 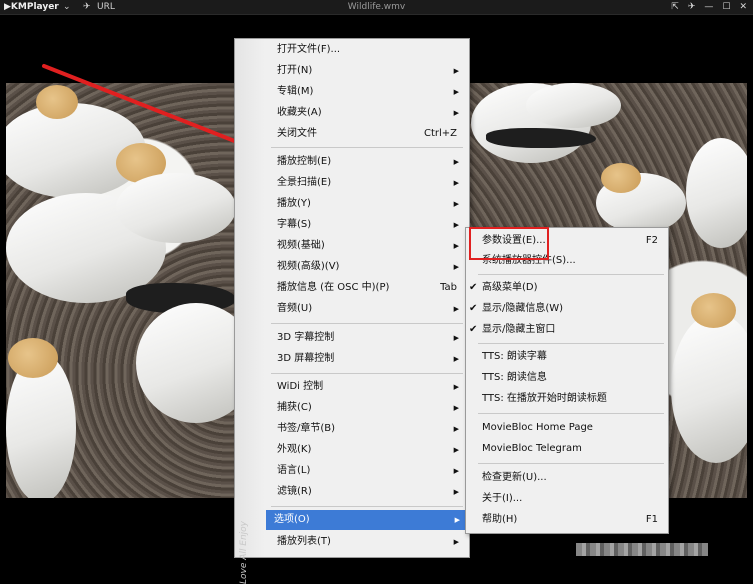 I want to click on menu-item-label: 捕获(C), so click(x=294, y=407).